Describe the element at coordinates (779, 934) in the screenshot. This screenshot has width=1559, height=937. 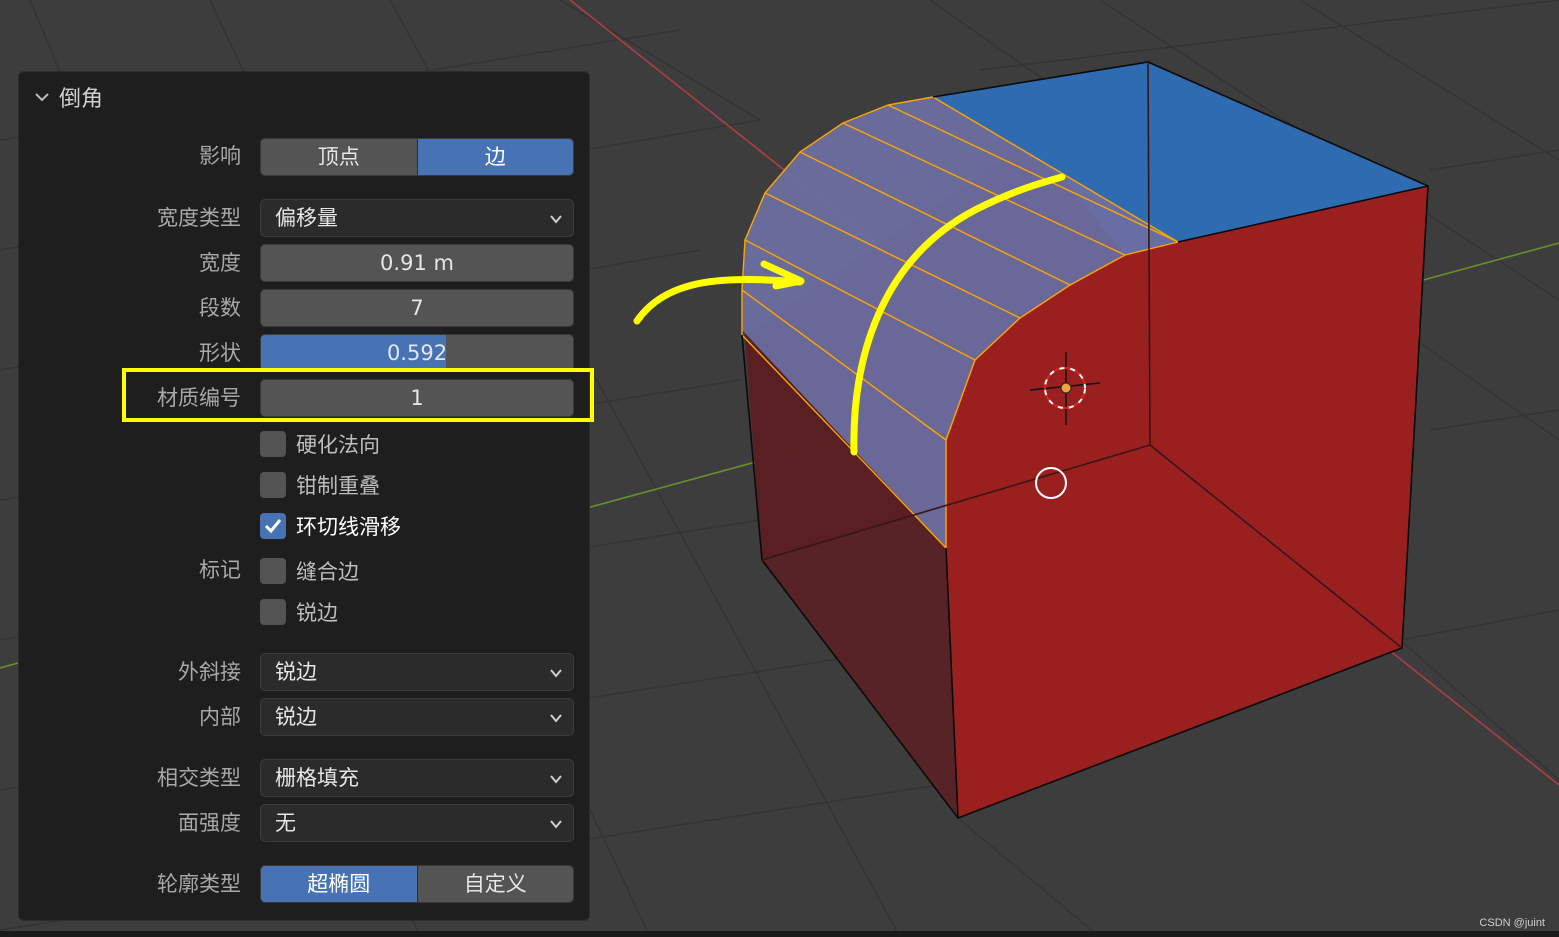
I see `bottom-border` at that location.